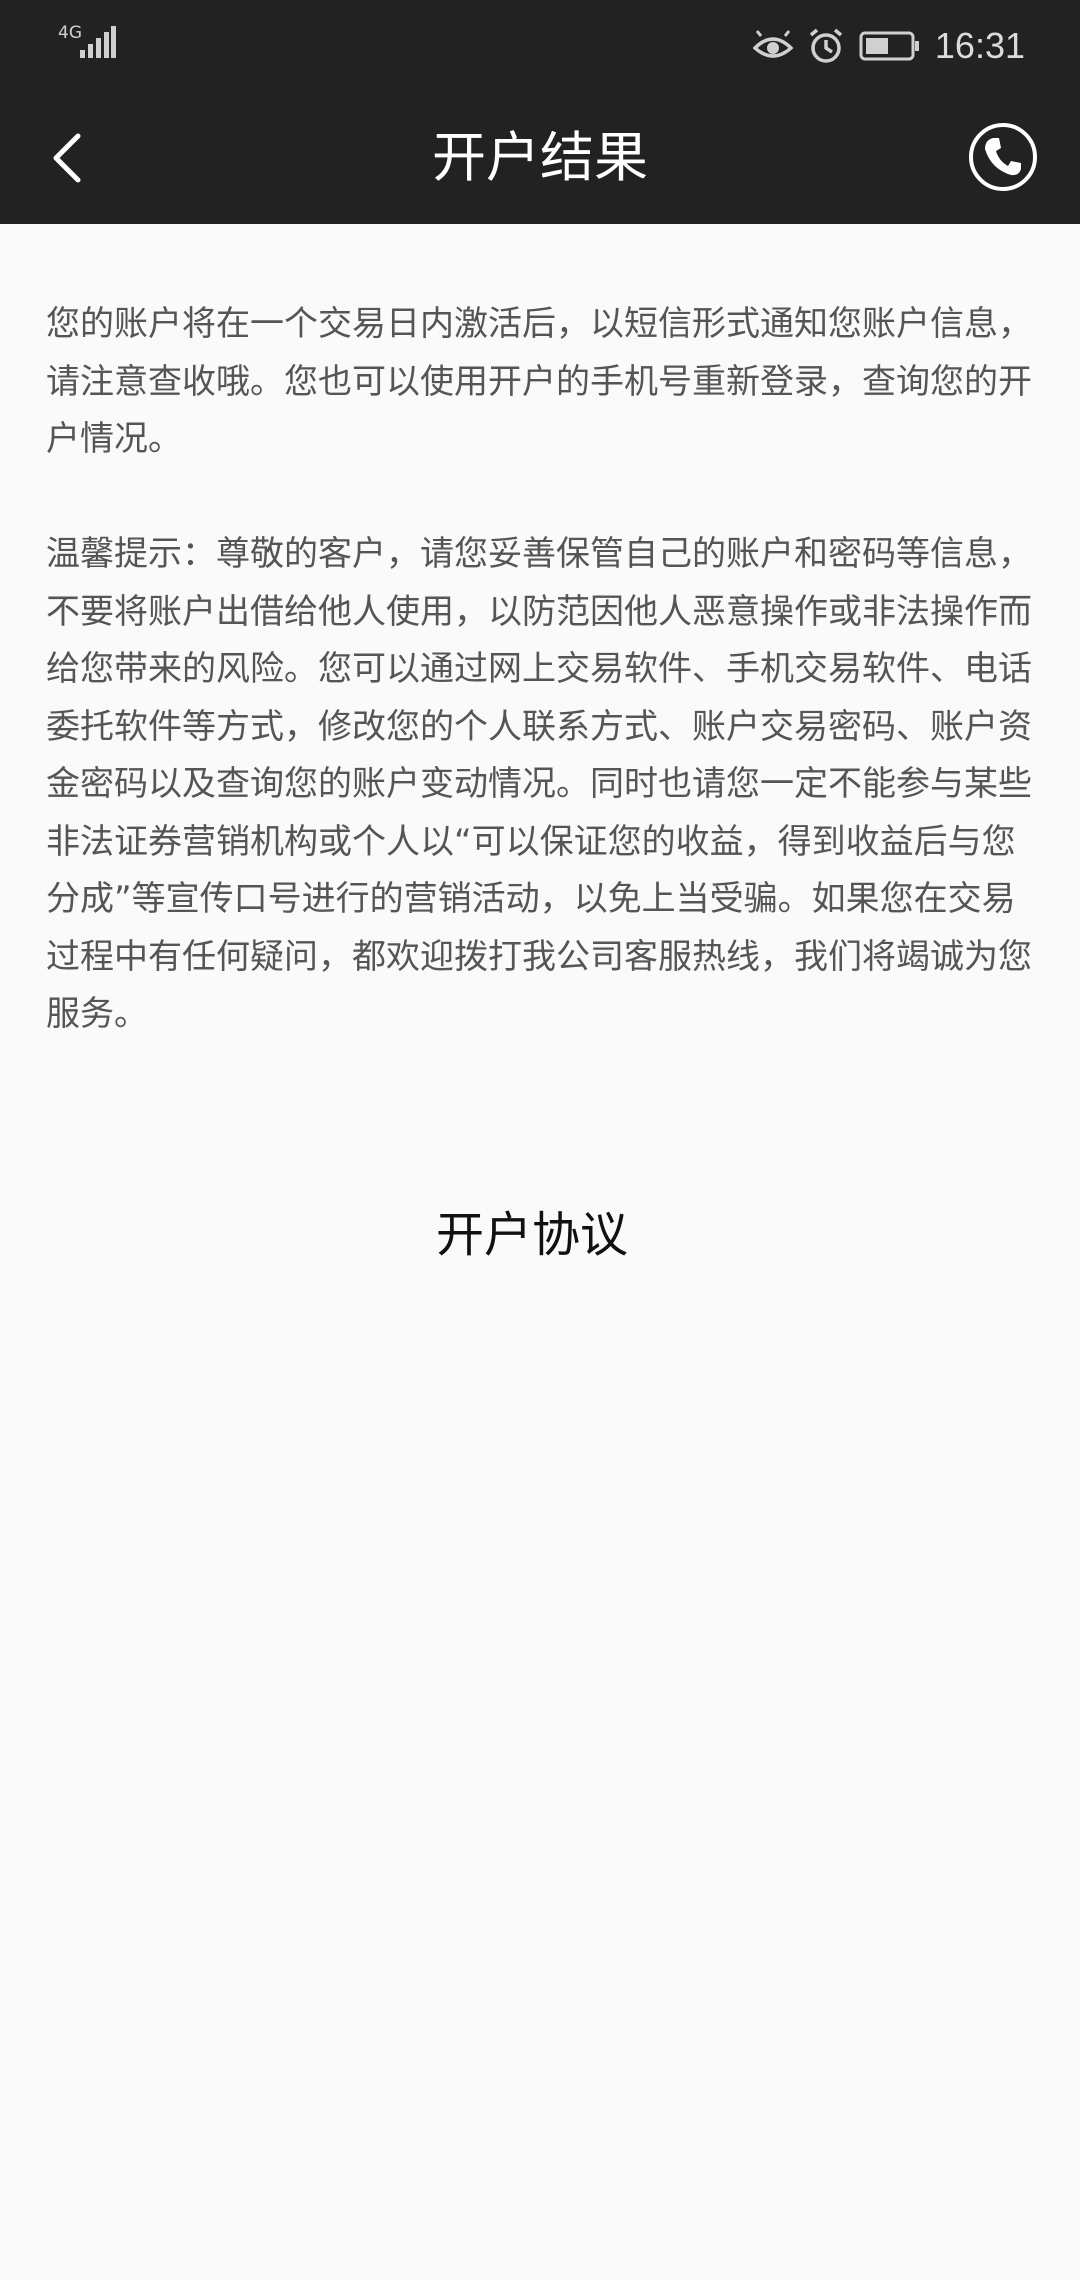  Describe the element at coordinates (540, 46) in the screenshot. I see `status-bar: 4G 16:31` at that location.